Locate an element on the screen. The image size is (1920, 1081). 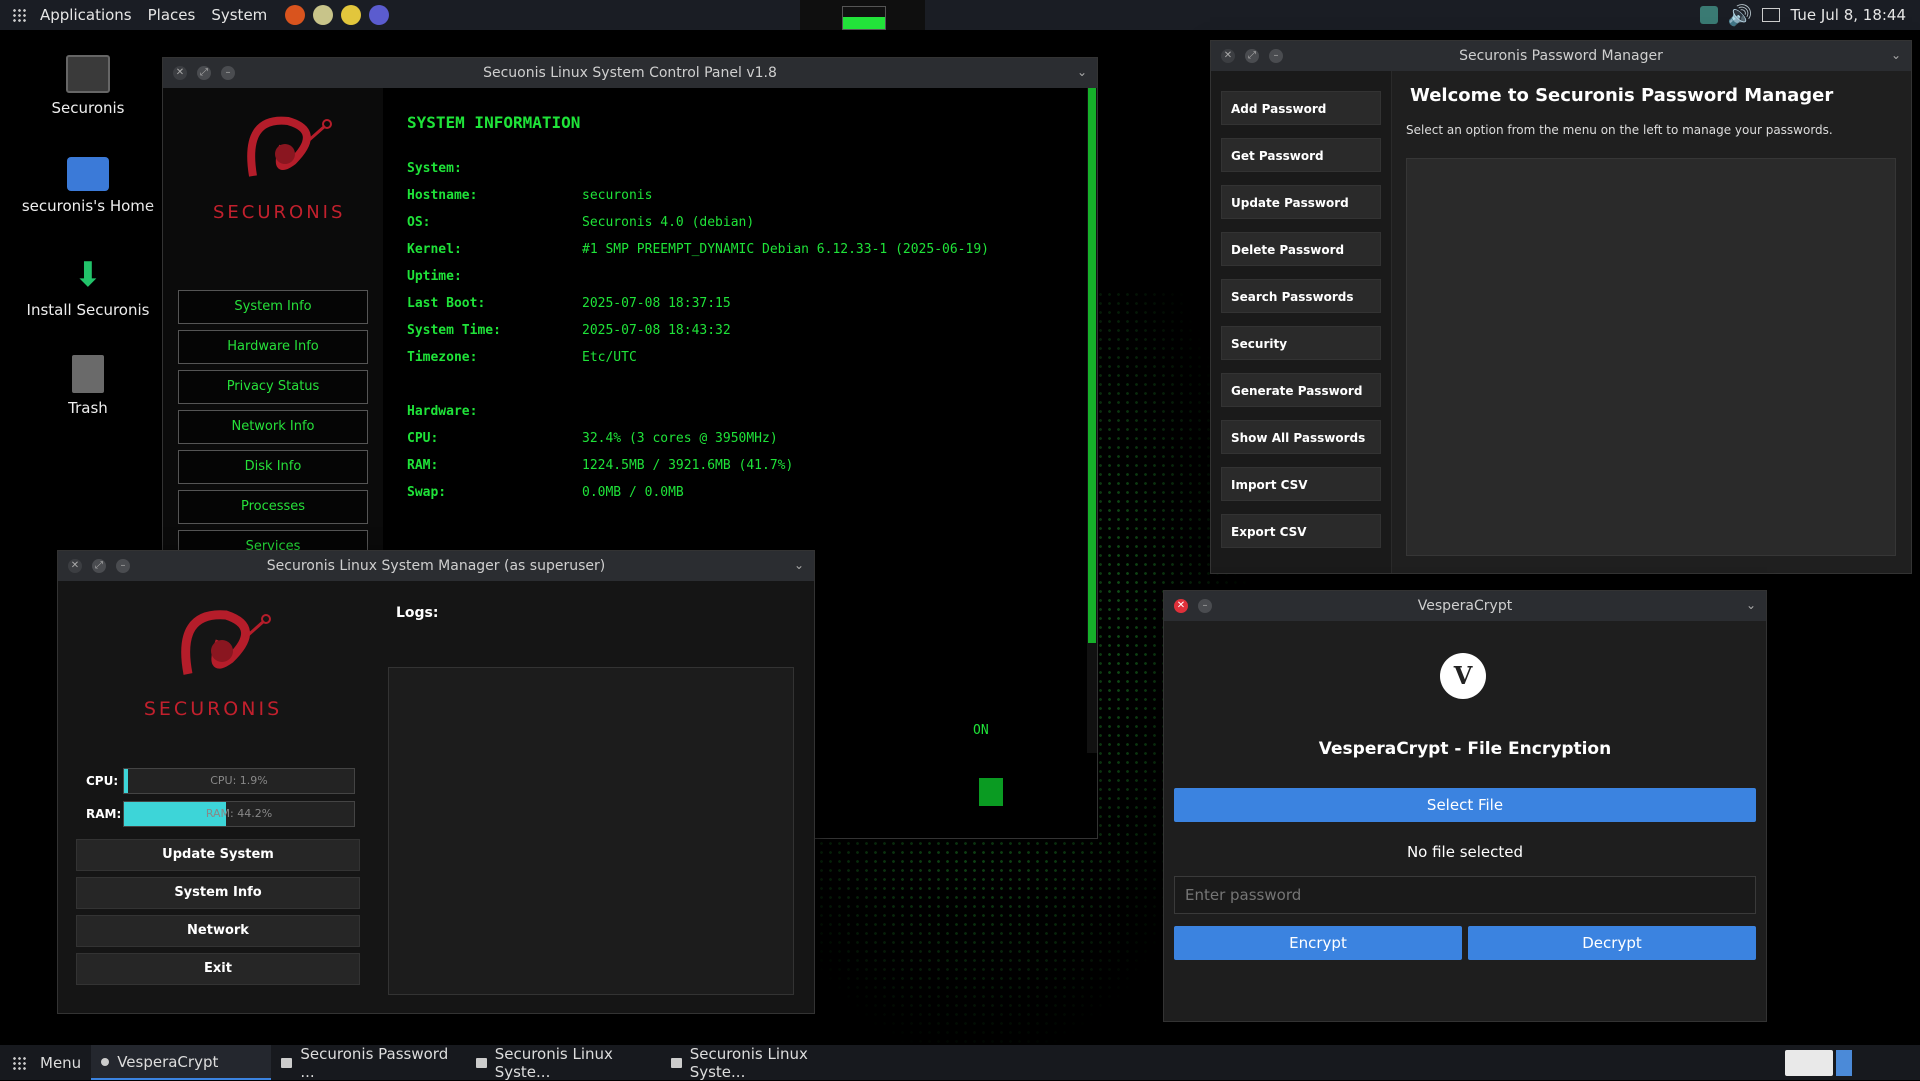
network-button: Network is located at coordinates (218, 931).